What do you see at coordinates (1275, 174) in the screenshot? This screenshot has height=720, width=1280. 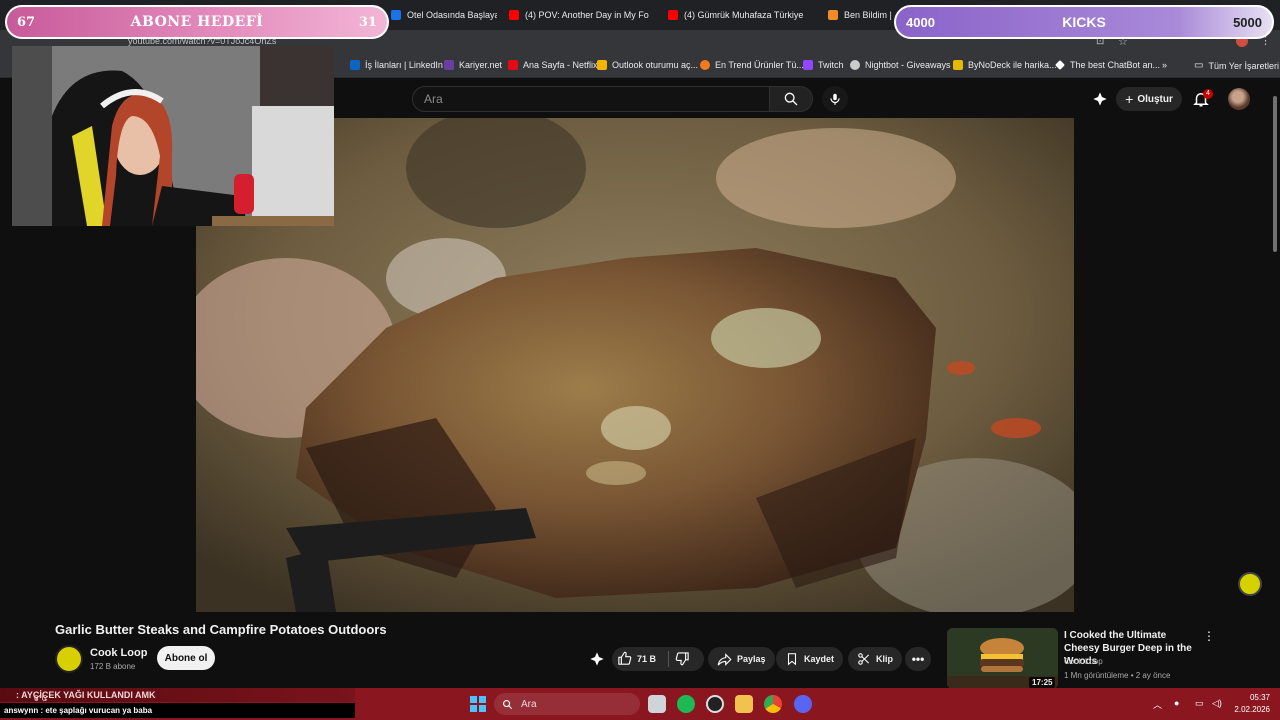 I see `scrollbar-thumb` at bounding box center [1275, 174].